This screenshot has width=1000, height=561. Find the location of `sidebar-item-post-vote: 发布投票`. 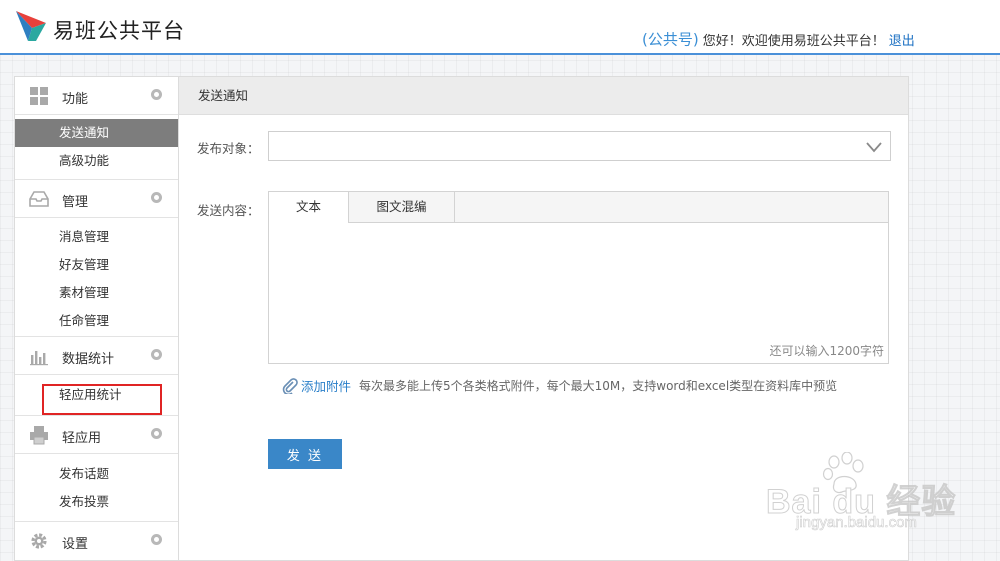

sidebar-item-post-vote: 发布投票 is located at coordinates (96, 502).